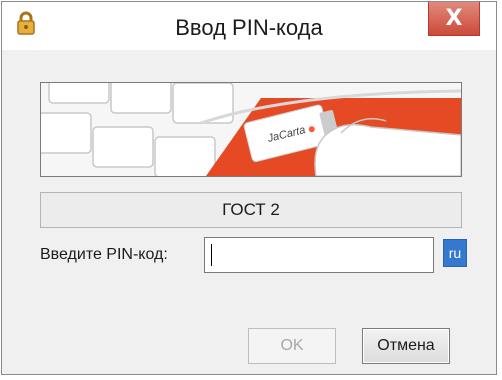 This screenshot has width=502, height=380. I want to click on cancel-button: Отмена, so click(406, 346).